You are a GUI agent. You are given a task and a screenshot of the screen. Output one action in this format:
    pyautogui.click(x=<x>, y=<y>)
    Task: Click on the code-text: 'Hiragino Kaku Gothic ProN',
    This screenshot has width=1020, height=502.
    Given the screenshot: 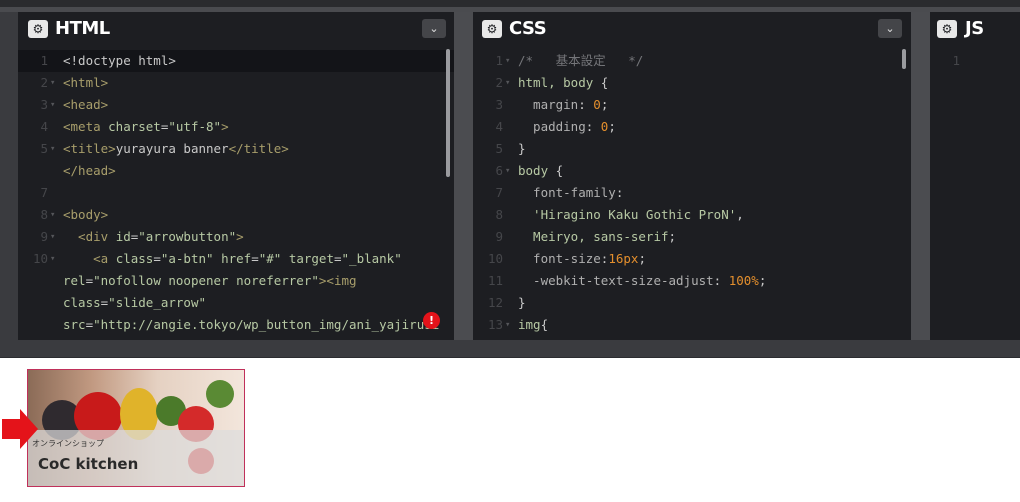 What is the action you would take?
    pyautogui.click(x=631, y=215)
    